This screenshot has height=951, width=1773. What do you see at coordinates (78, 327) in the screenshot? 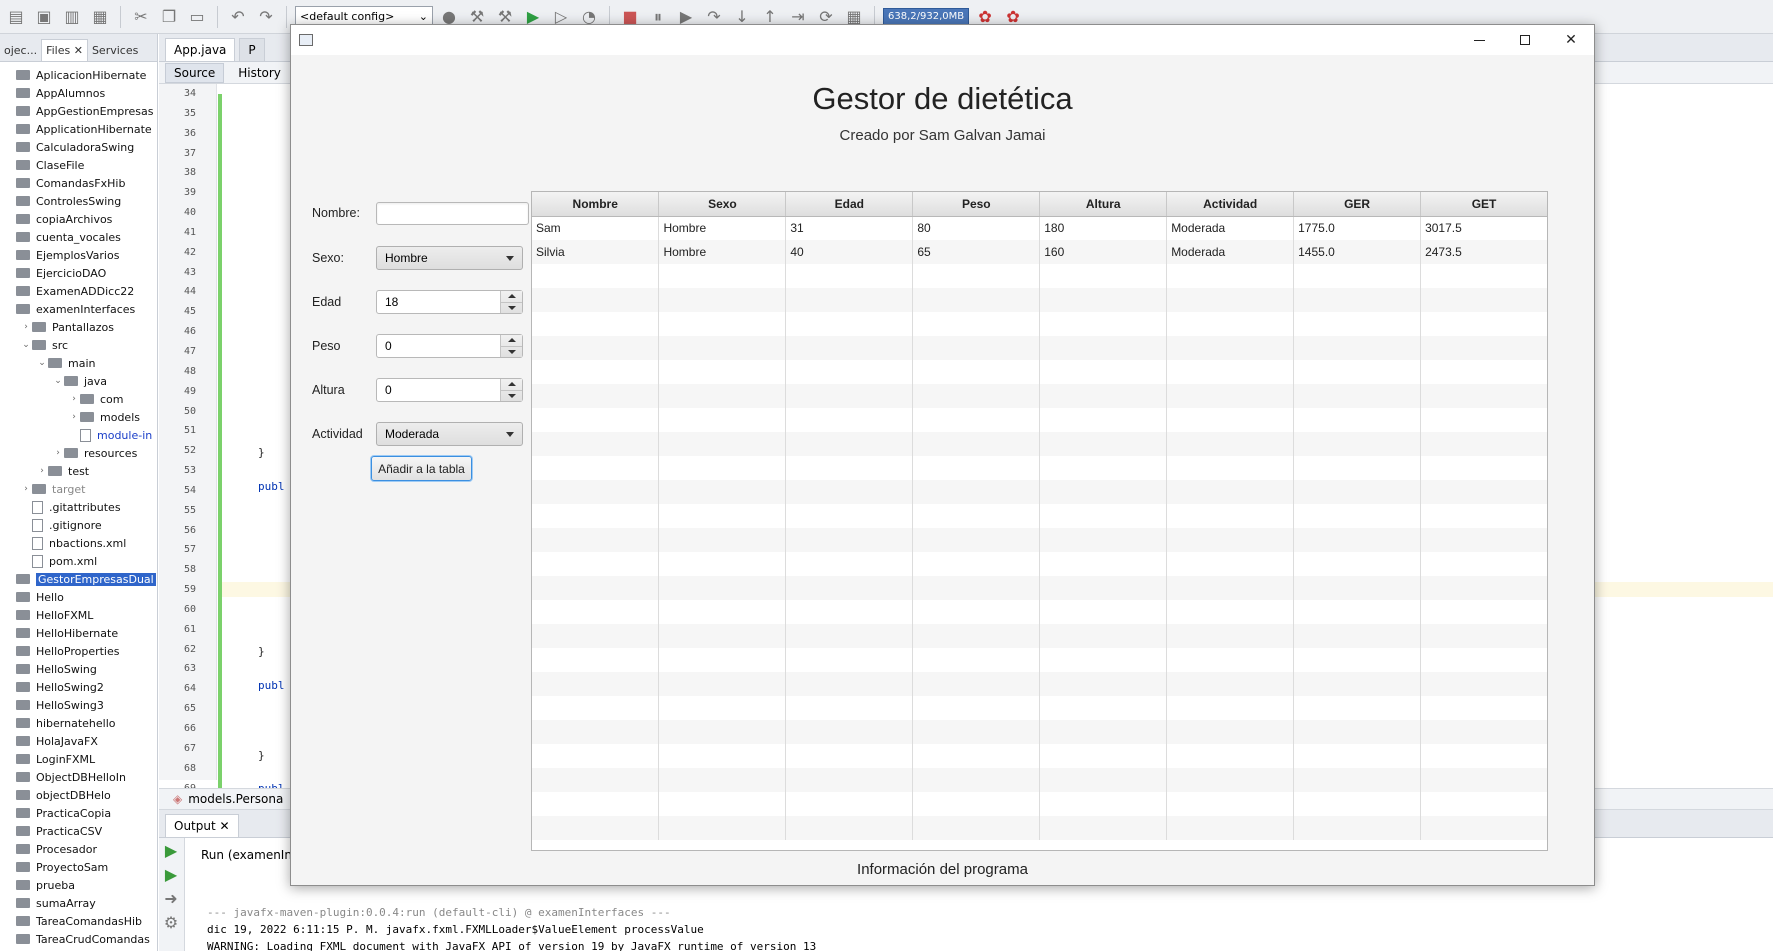
I see `tree-item: › Pantallazos` at bounding box center [78, 327].